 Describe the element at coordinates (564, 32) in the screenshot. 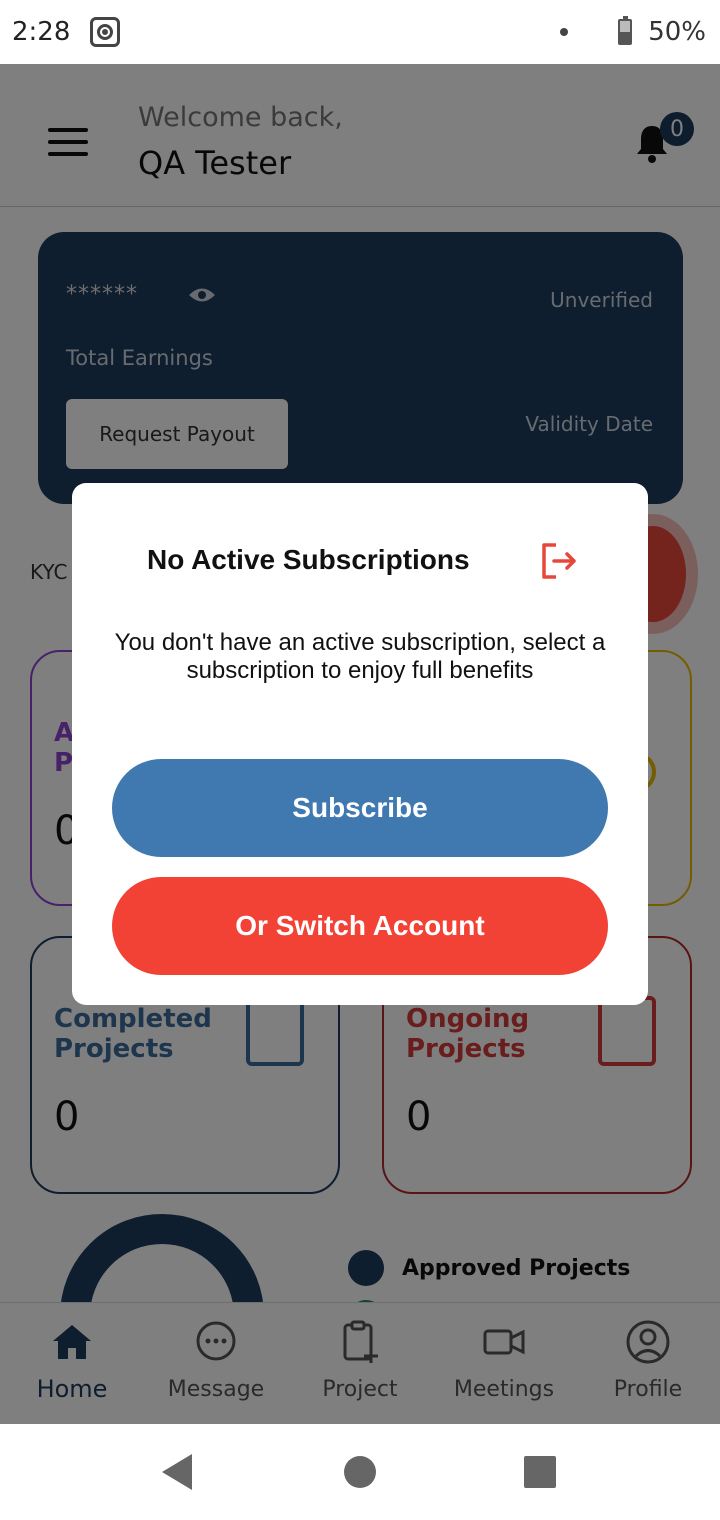

I see `notification-dot-icon` at that location.